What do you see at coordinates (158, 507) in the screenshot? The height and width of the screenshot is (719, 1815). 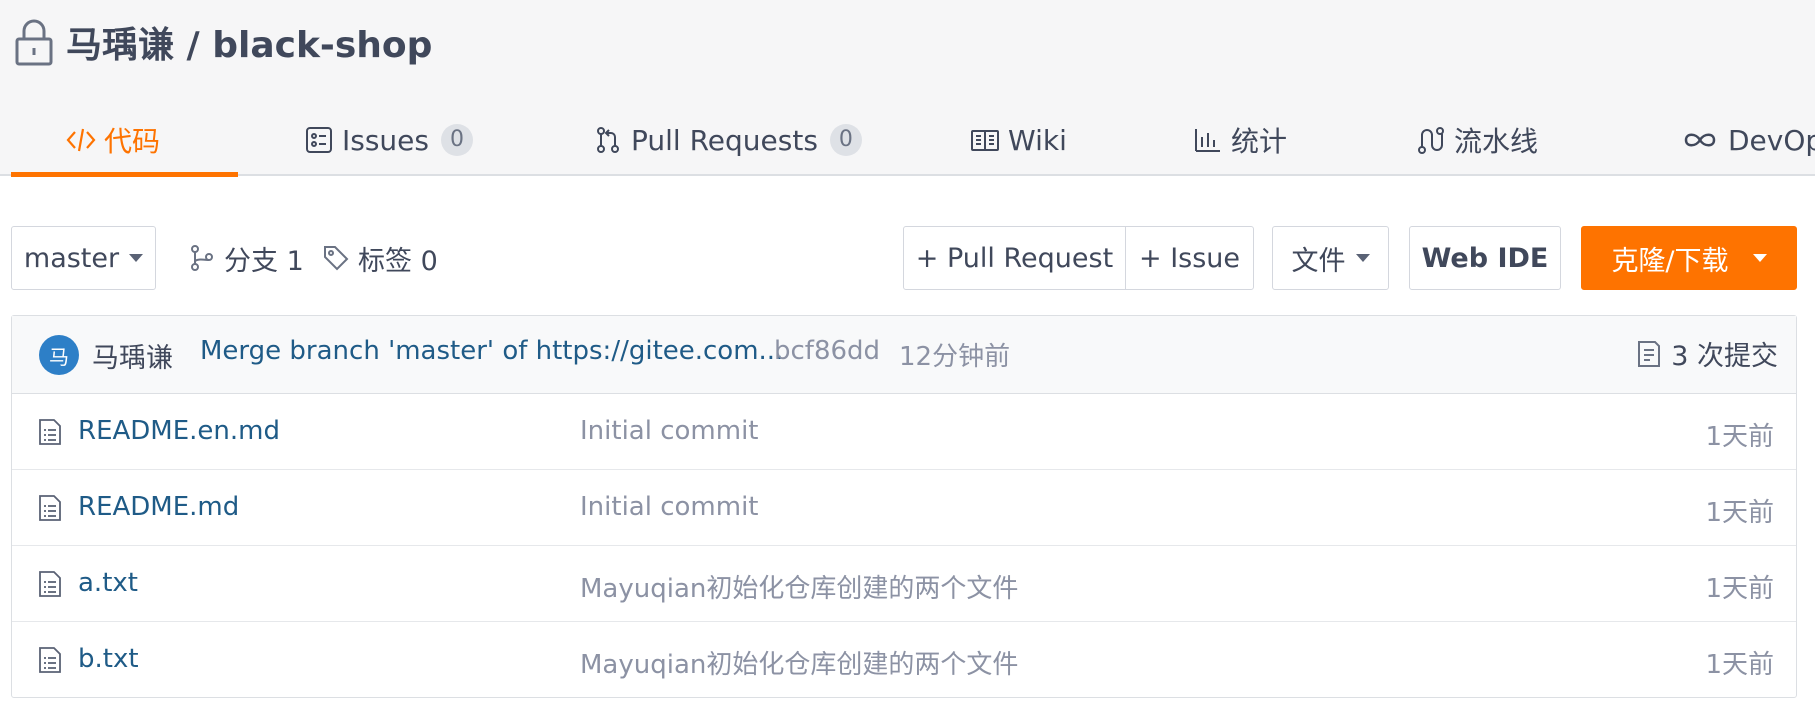 I see `file-name-link: README.md` at bounding box center [158, 507].